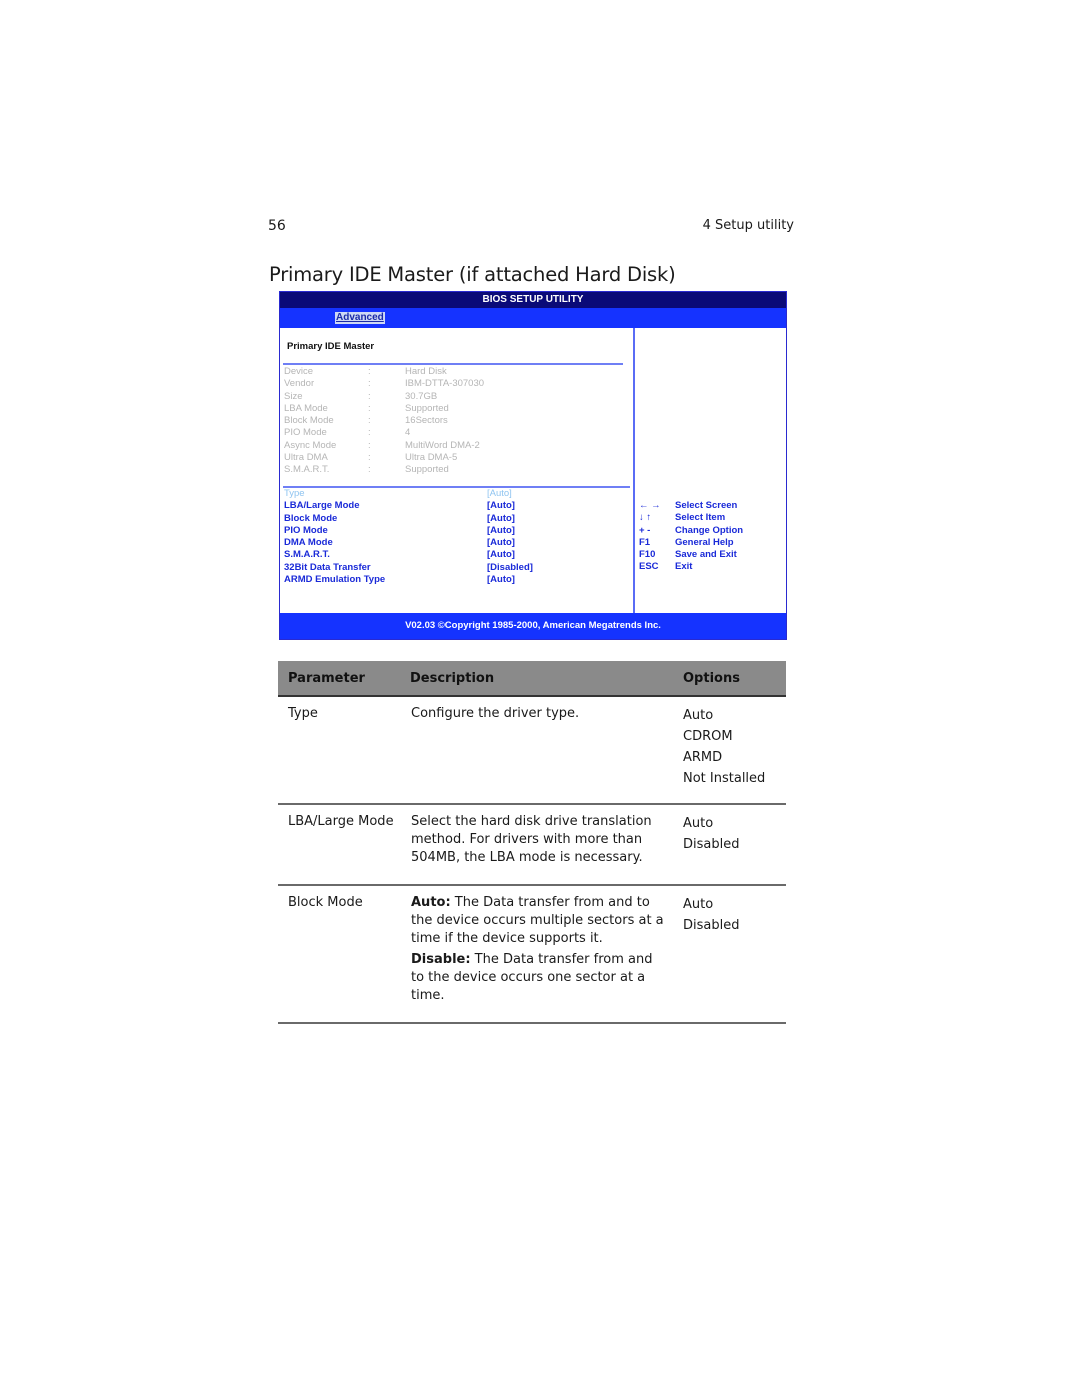 The height and width of the screenshot is (1397, 1080). I want to click on info-label: Size, so click(293, 396).